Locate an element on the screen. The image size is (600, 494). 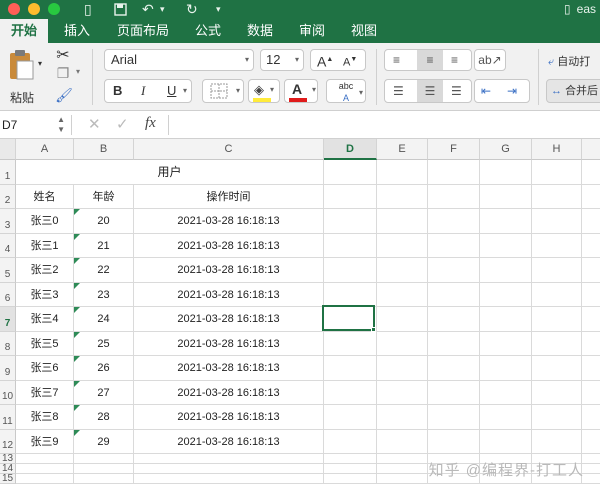
row-header-12: 12 is located at coordinates (8, 442).